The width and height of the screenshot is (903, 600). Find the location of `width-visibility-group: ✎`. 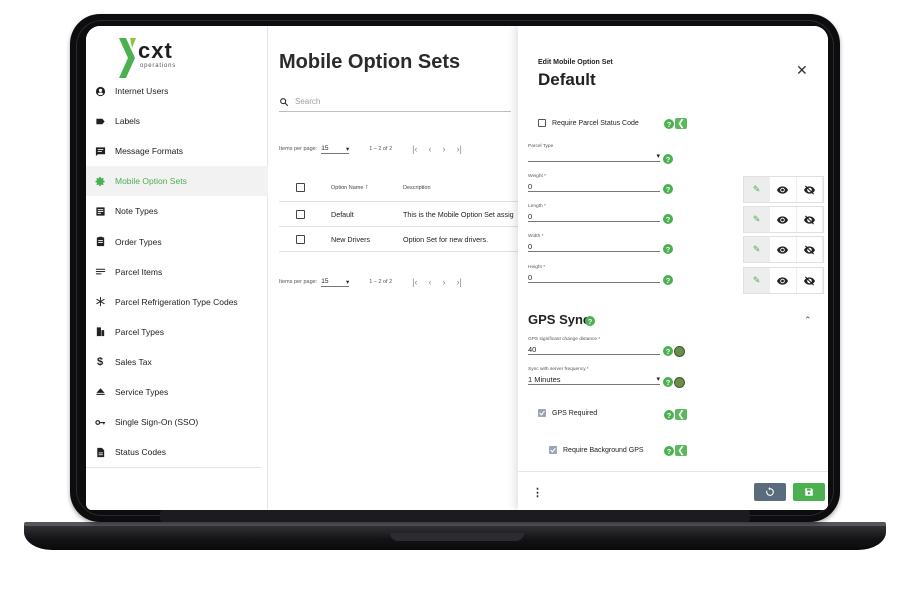

width-visibility-group: ✎ is located at coordinates (783, 249).